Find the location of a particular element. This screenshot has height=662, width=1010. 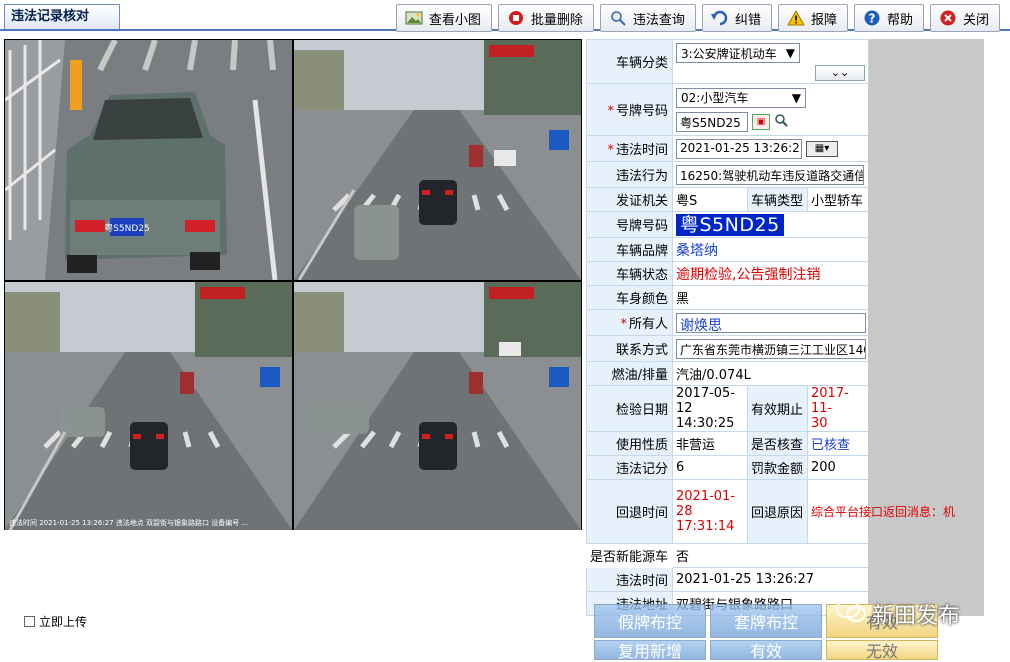

invalid-button: 无效 is located at coordinates (882, 650).